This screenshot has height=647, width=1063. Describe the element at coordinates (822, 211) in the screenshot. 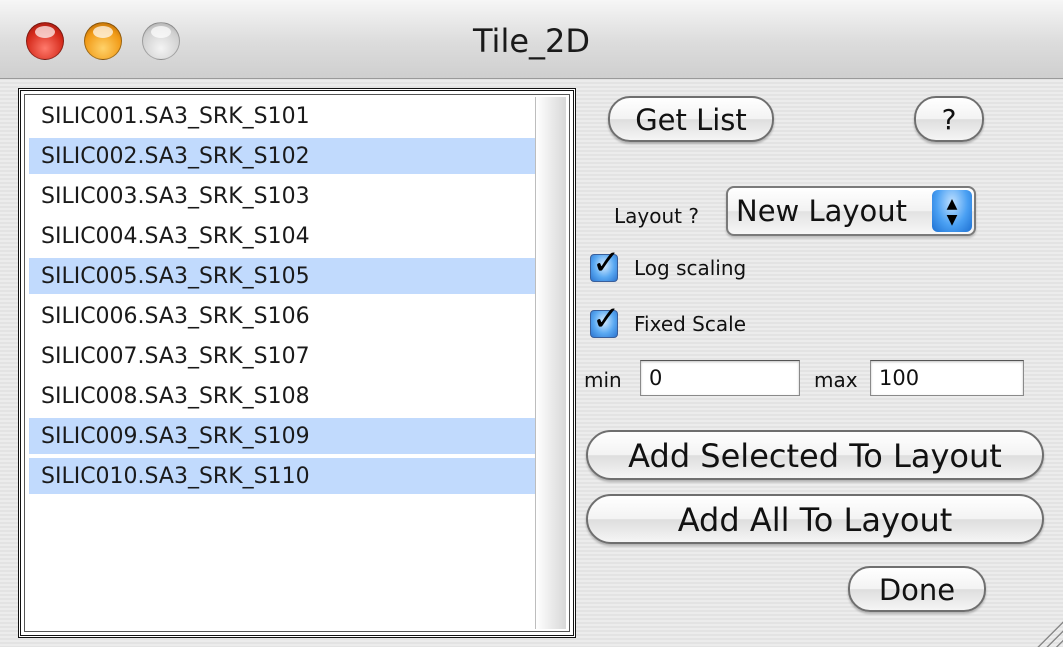

I see `layout-select-value: New Layout` at that location.